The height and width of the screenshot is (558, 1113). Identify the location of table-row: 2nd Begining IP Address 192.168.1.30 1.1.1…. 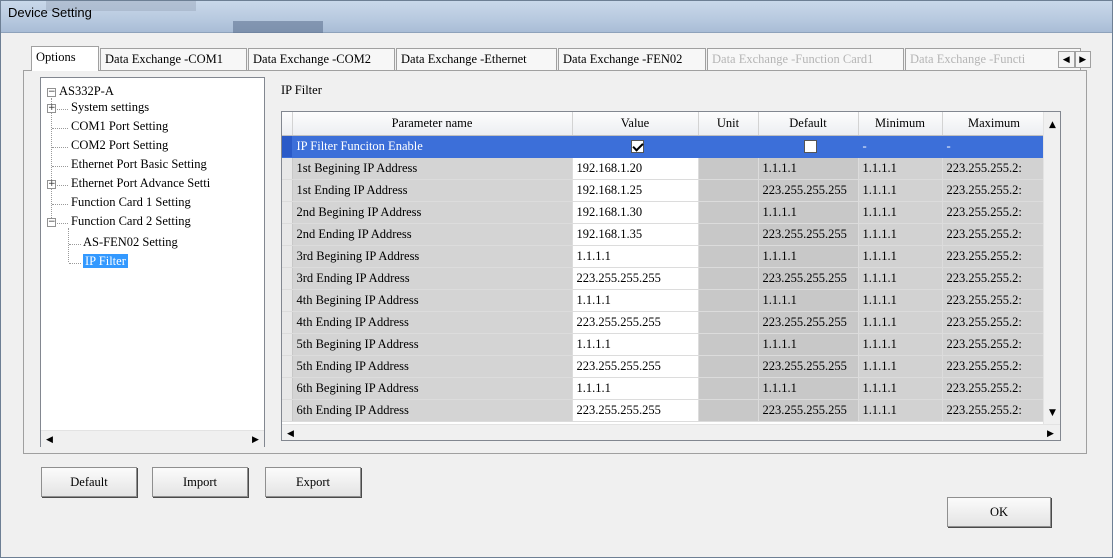
(664, 212).